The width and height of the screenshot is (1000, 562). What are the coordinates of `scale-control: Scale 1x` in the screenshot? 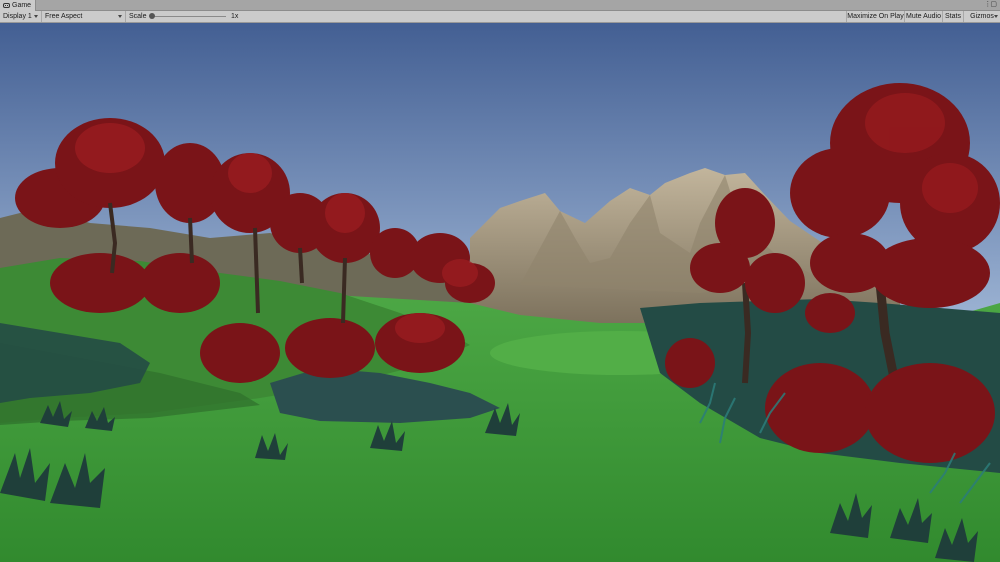 It's located at (183, 16).